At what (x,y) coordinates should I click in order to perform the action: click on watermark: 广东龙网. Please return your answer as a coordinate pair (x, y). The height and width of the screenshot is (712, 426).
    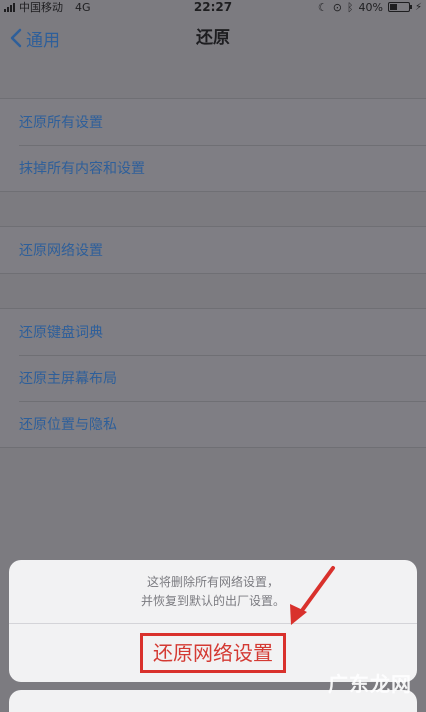
    Looking at the image, I should click on (370, 684).